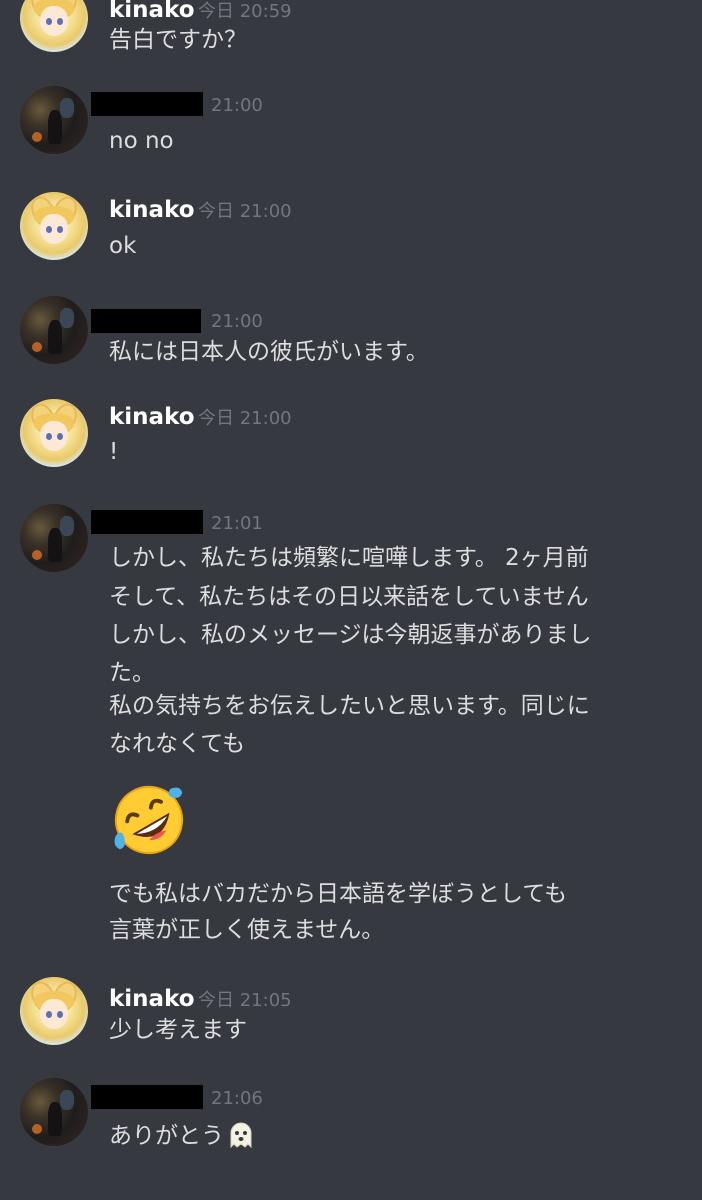 The height and width of the screenshot is (1200, 702). What do you see at coordinates (114, 452) in the screenshot?
I see `message-text: !` at bounding box center [114, 452].